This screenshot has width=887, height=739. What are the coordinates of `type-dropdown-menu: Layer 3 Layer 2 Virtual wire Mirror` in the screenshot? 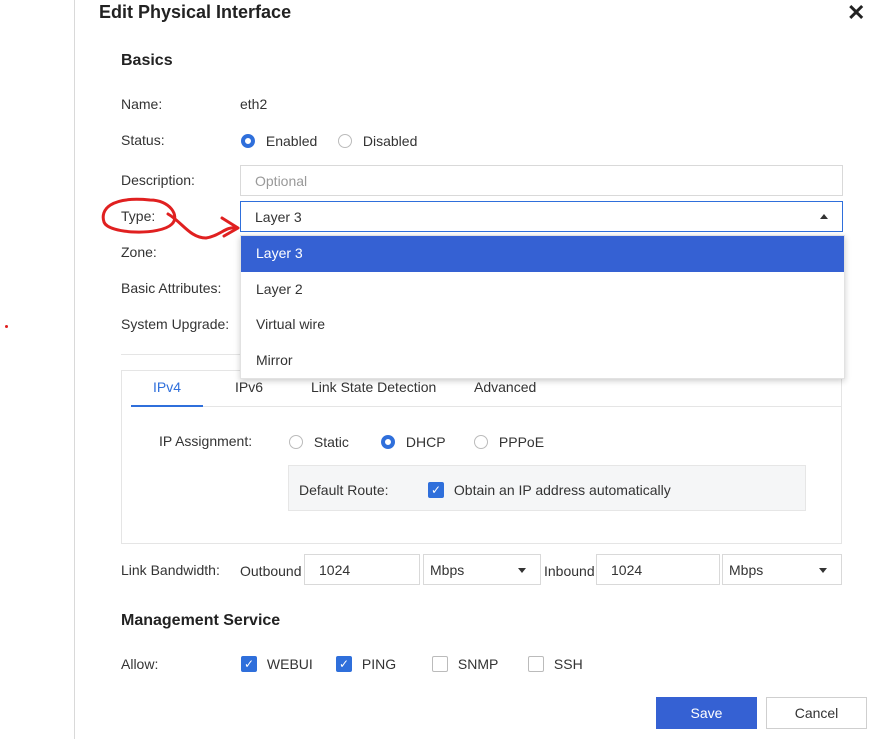 It's located at (542, 307).